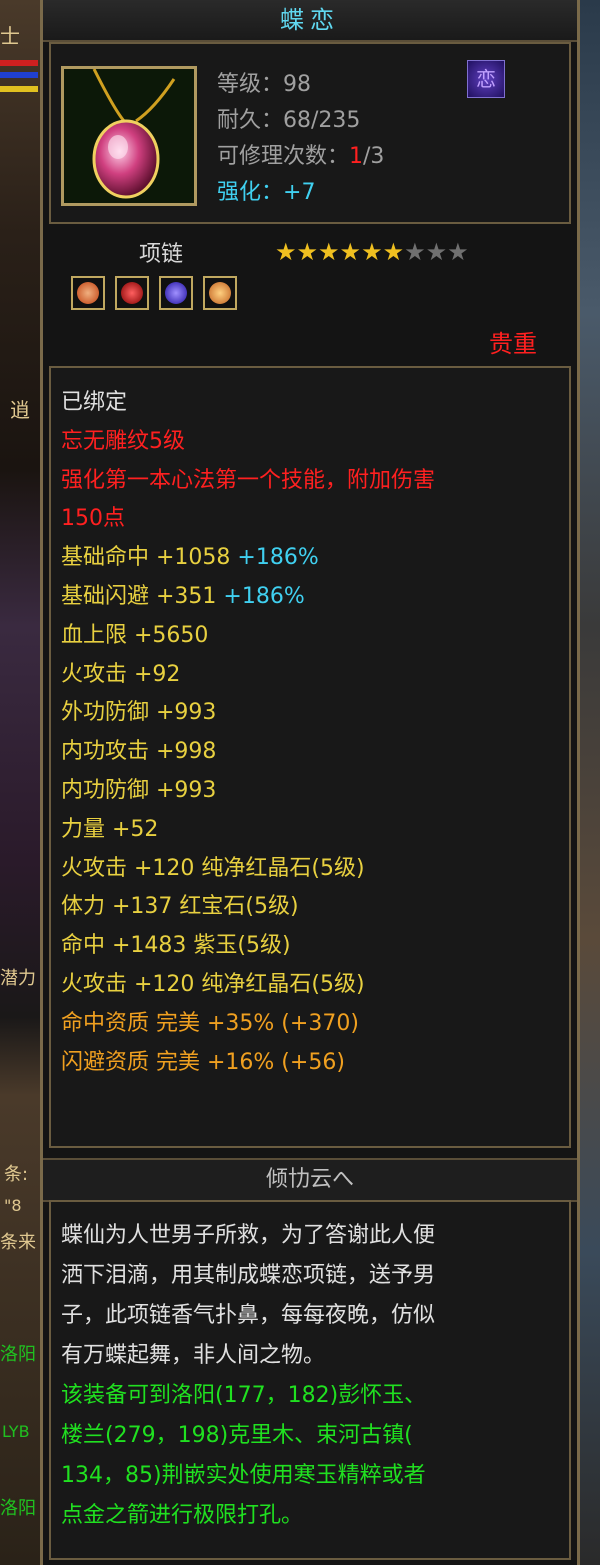  Describe the element at coordinates (589, 782) in the screenshot. I see `background-right-panel` at that location.